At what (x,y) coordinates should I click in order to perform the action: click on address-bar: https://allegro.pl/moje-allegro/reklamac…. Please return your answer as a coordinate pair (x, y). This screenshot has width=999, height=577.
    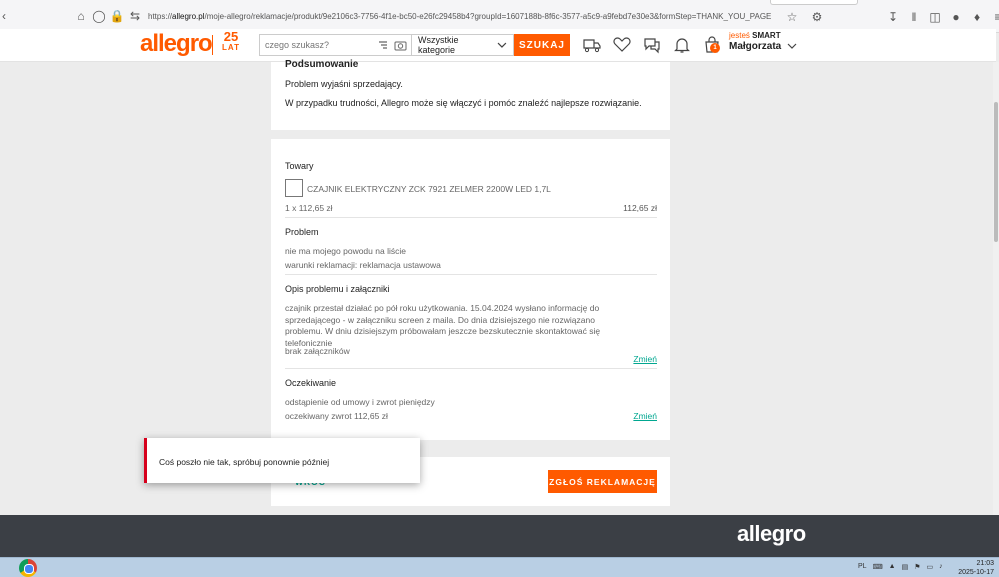
    Looking at the image, I should click on (459, 16).